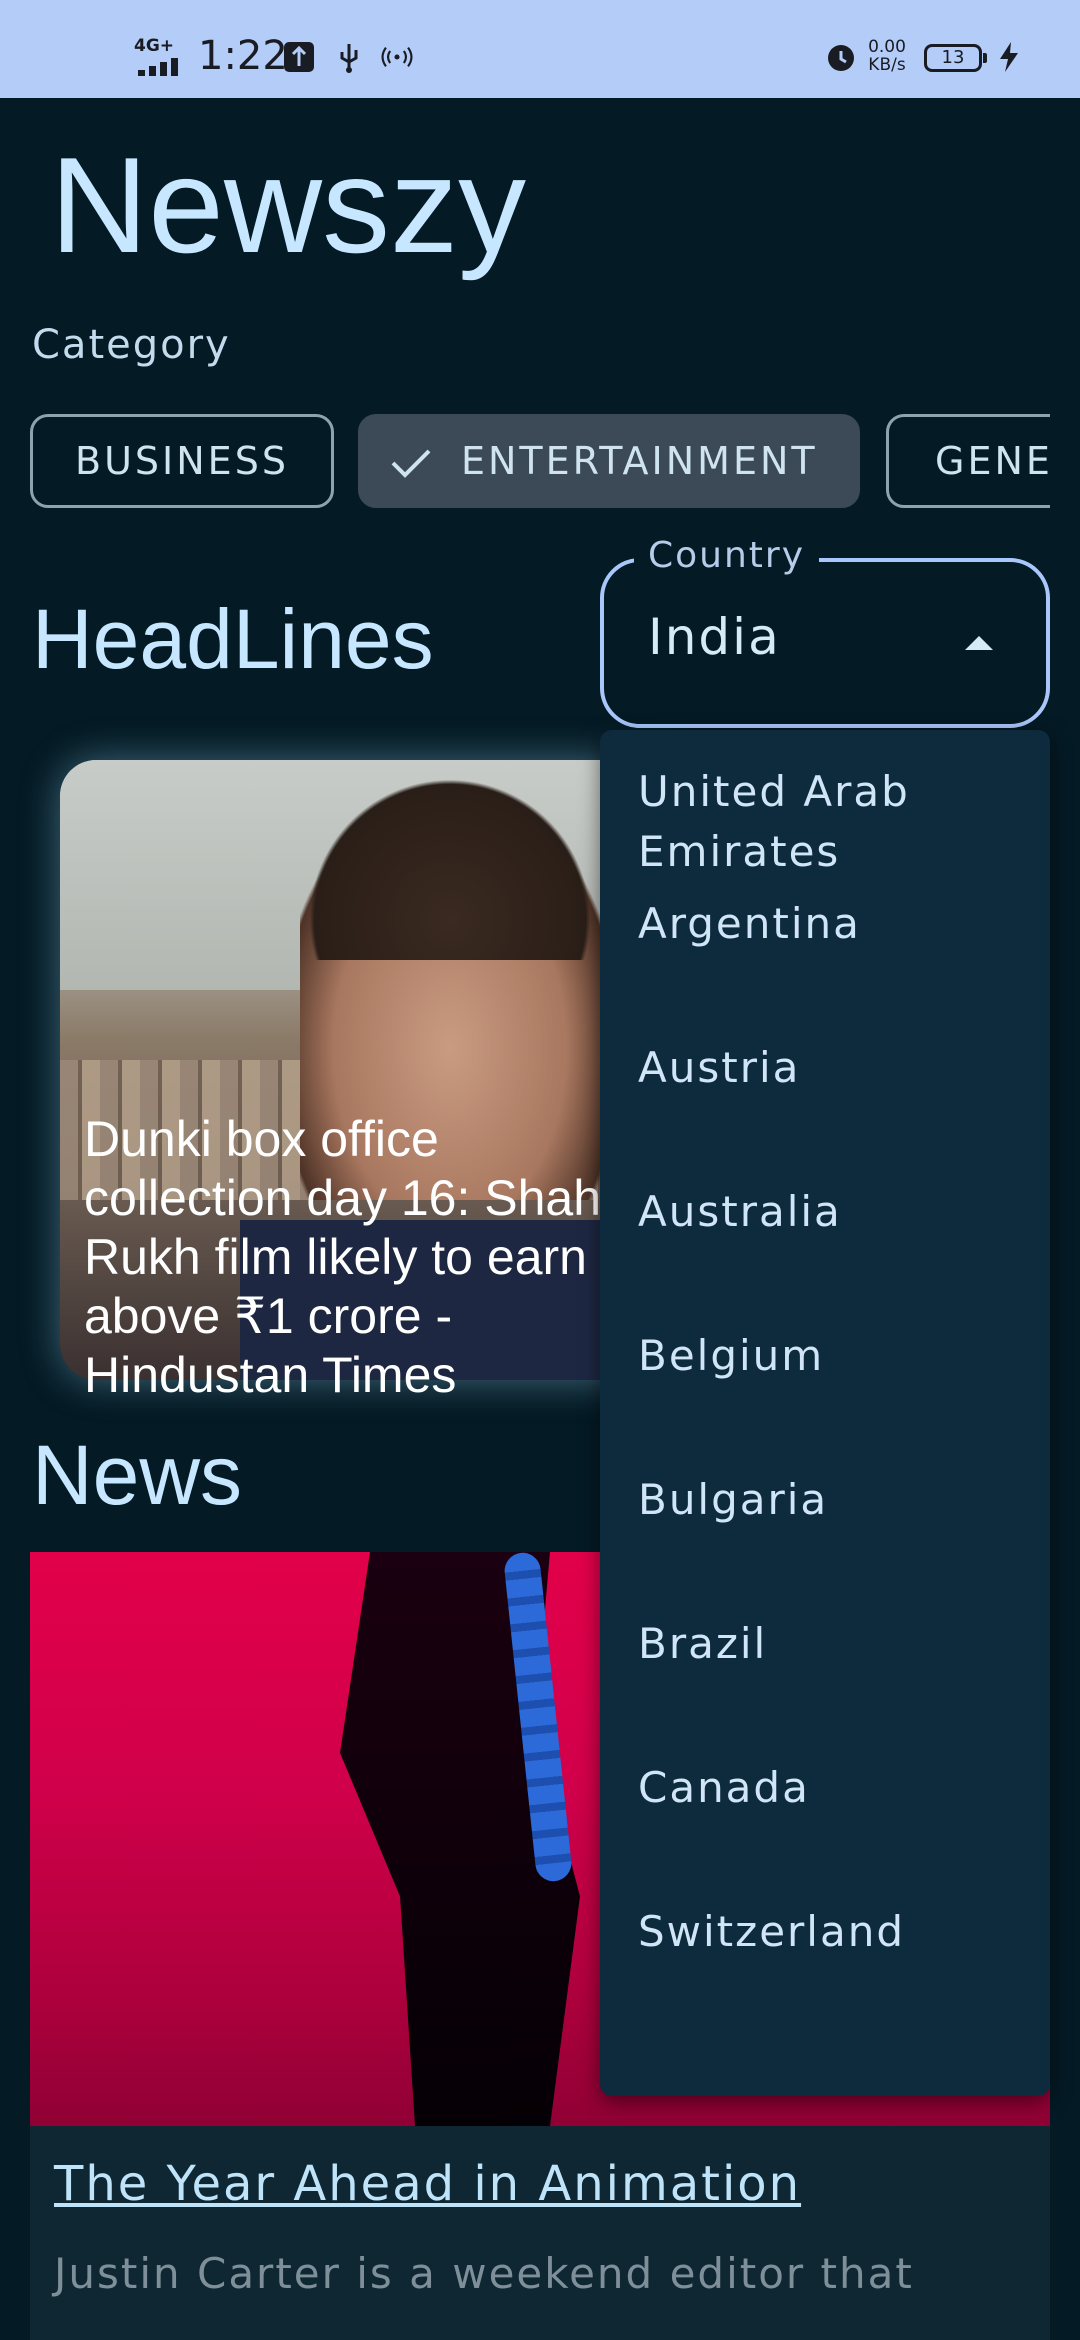 Image resolution: width=1080 pixels, height=2340 pixels. I want to click on country-option: Argentina, so click(838, 924).